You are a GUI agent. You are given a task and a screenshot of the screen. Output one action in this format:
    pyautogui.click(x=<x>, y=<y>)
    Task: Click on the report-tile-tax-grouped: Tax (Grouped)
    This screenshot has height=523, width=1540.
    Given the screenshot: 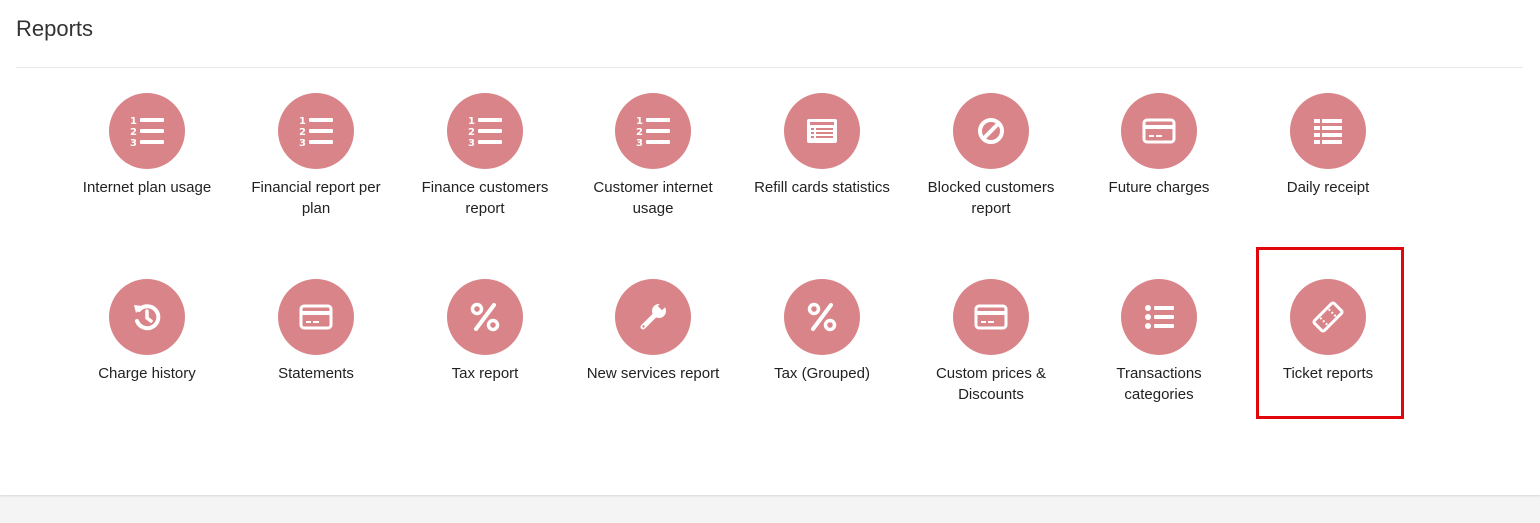 What is the action you would take?
    pyautogui.click(x=822, y=331)
    